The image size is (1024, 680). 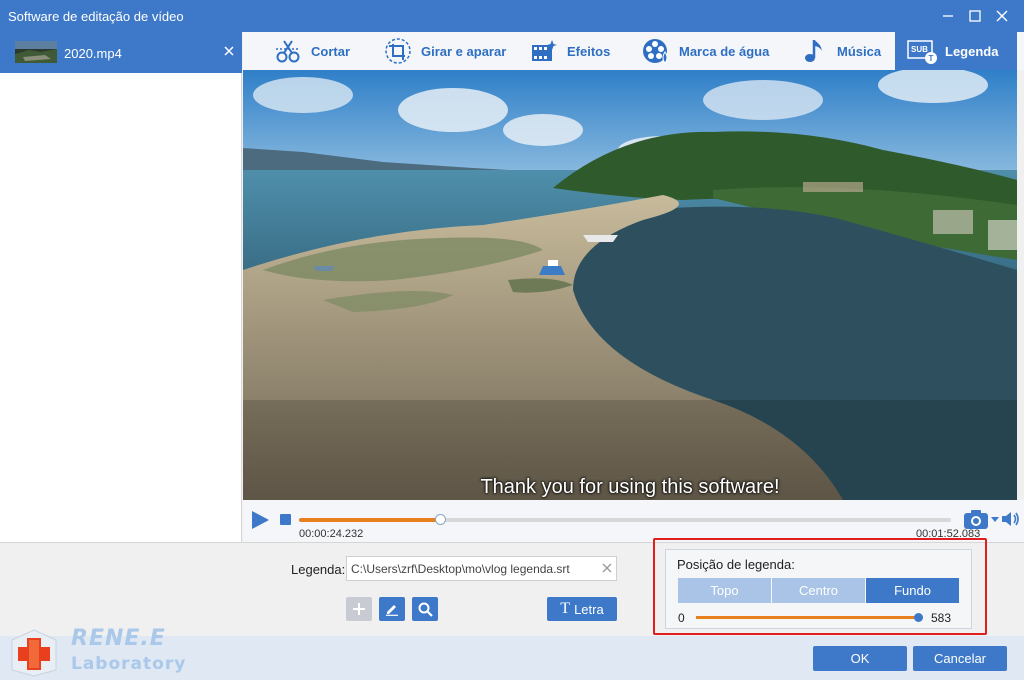 What do you see at coordinates (976, 519) in the screenshot?
I see `camera-icon` at bounding box center [976, 519].